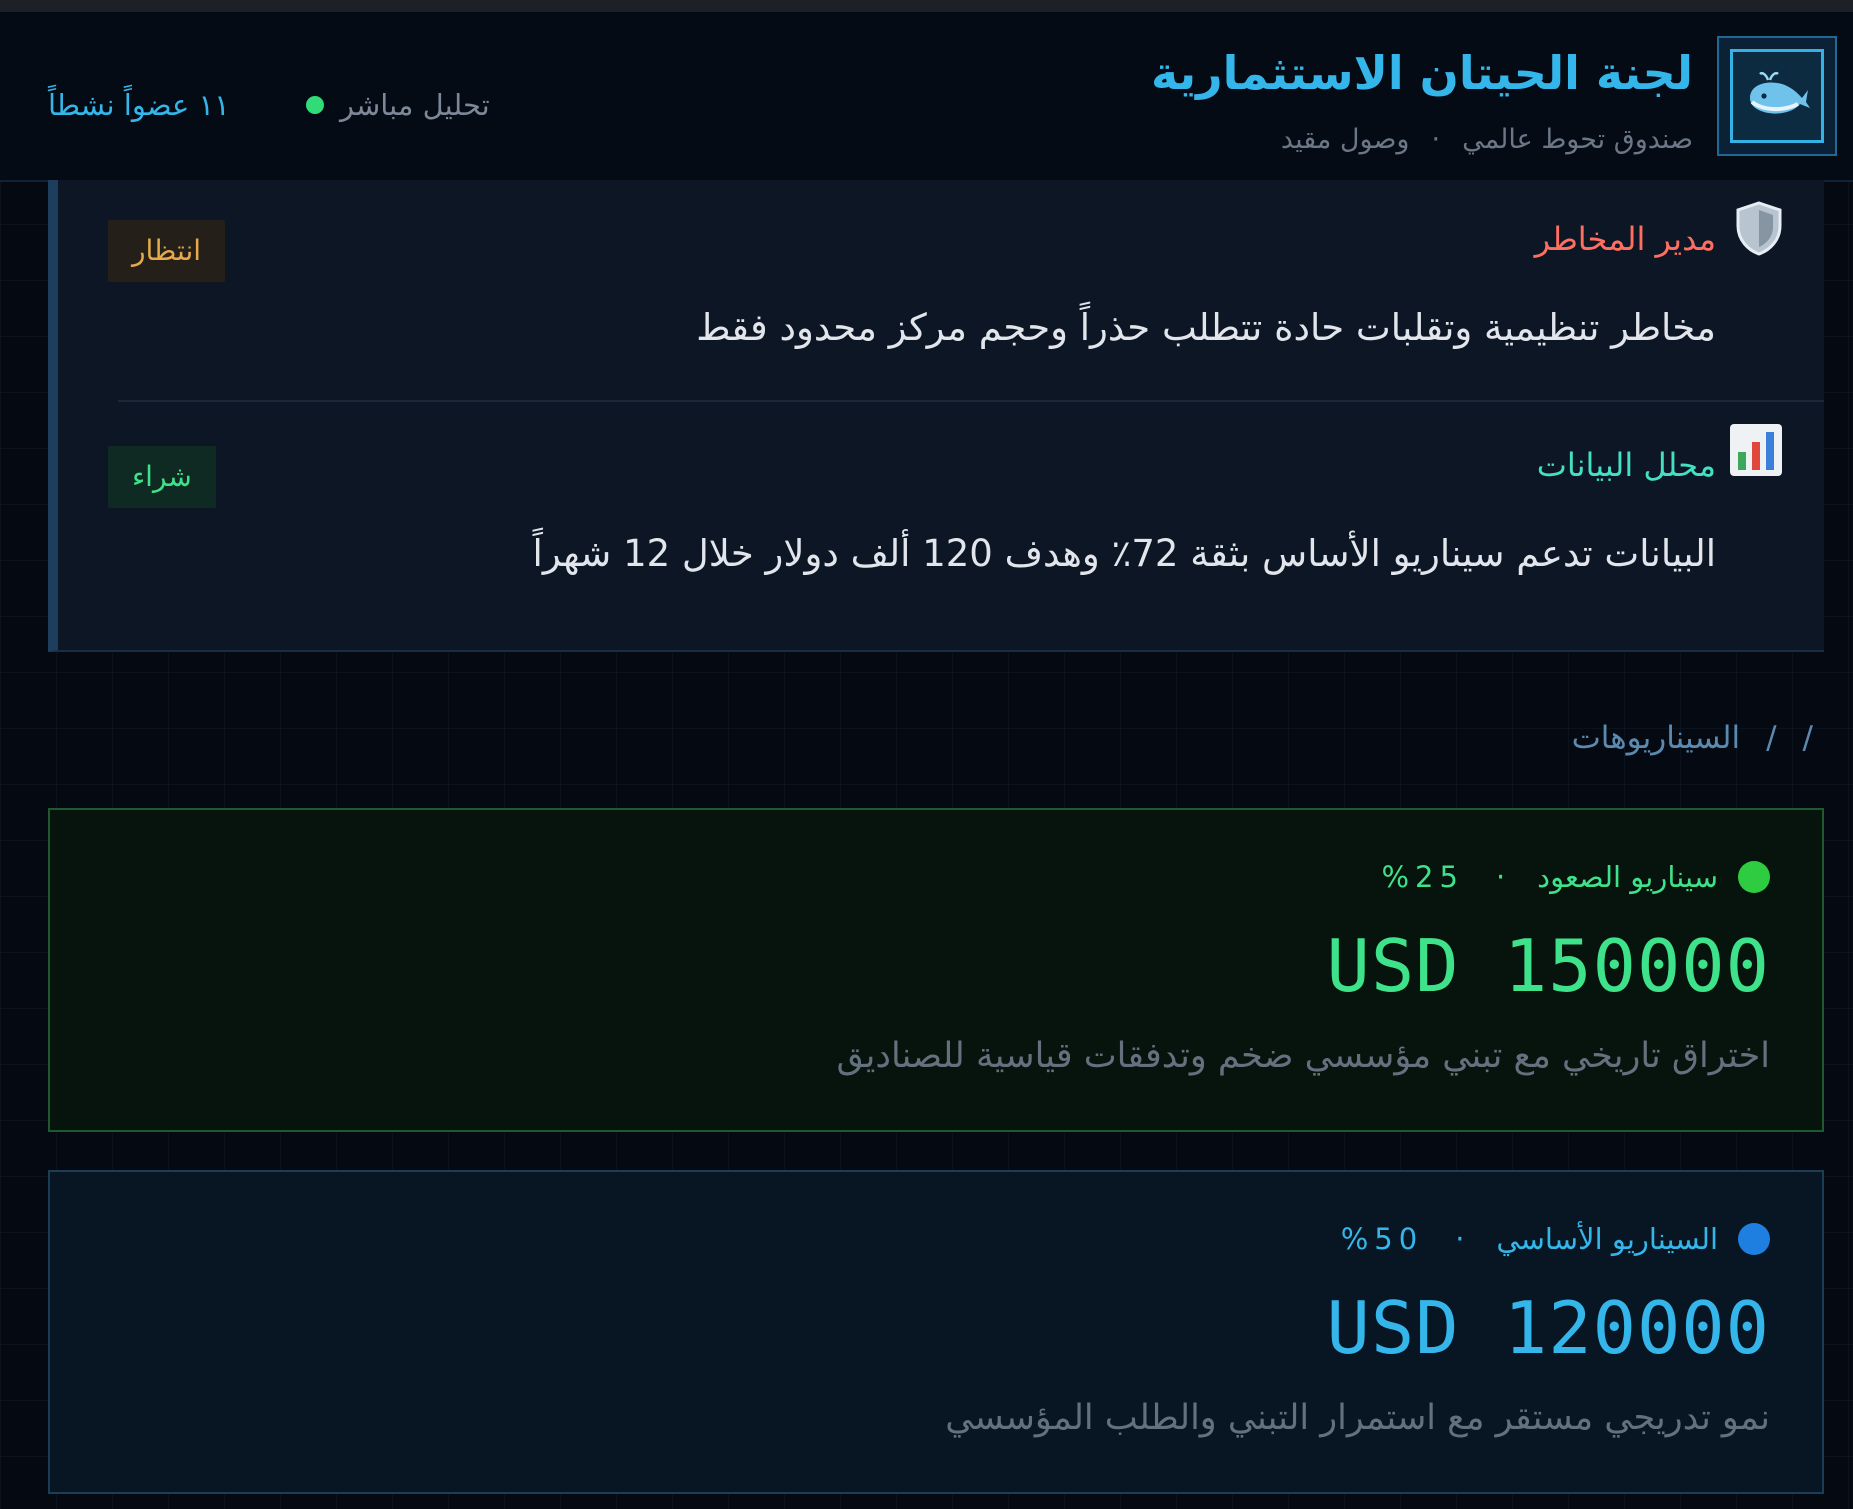 Image resolution: width=1853 pixels, height=1509 pixels. Describe the element at coordinates (167, 251) in the screenshot. I see `recommendation-badge: انتظار` at that location.